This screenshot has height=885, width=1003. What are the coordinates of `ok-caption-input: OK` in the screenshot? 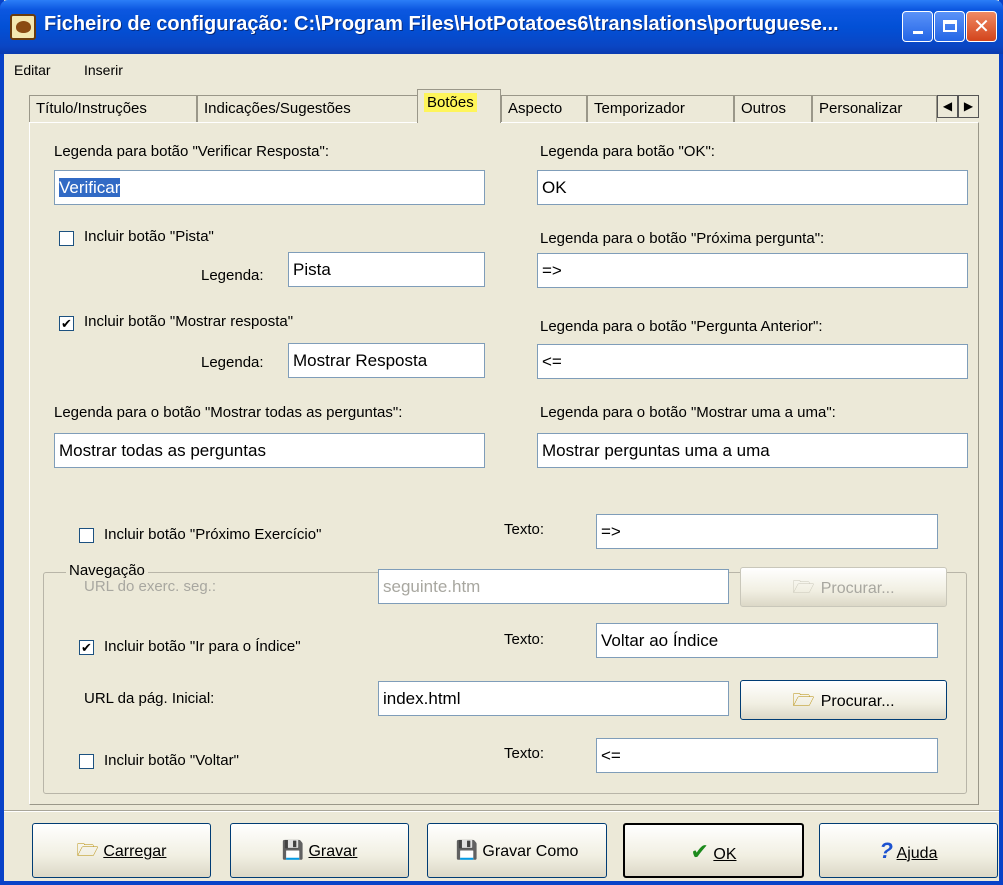 It's located at (752, 187).